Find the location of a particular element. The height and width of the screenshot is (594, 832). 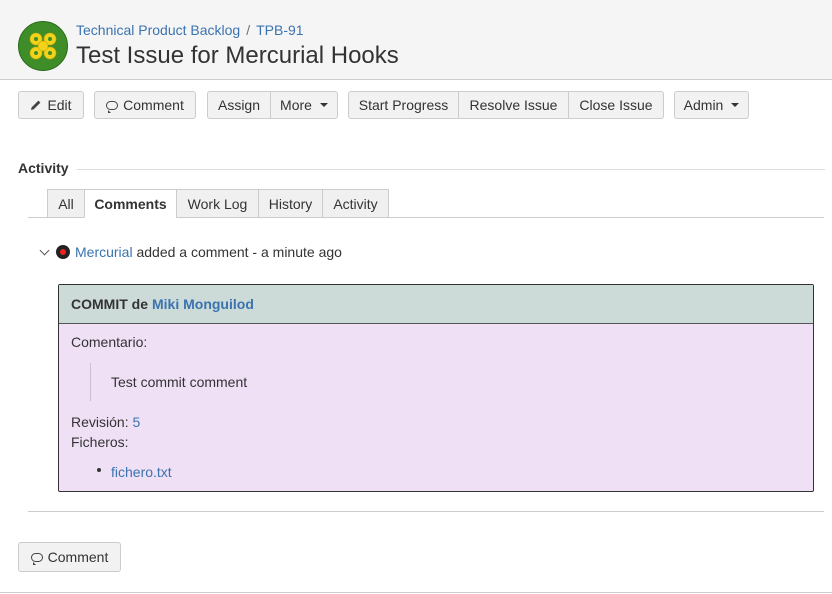

revision-label: Revisión: is located at coordinates (100, 422).